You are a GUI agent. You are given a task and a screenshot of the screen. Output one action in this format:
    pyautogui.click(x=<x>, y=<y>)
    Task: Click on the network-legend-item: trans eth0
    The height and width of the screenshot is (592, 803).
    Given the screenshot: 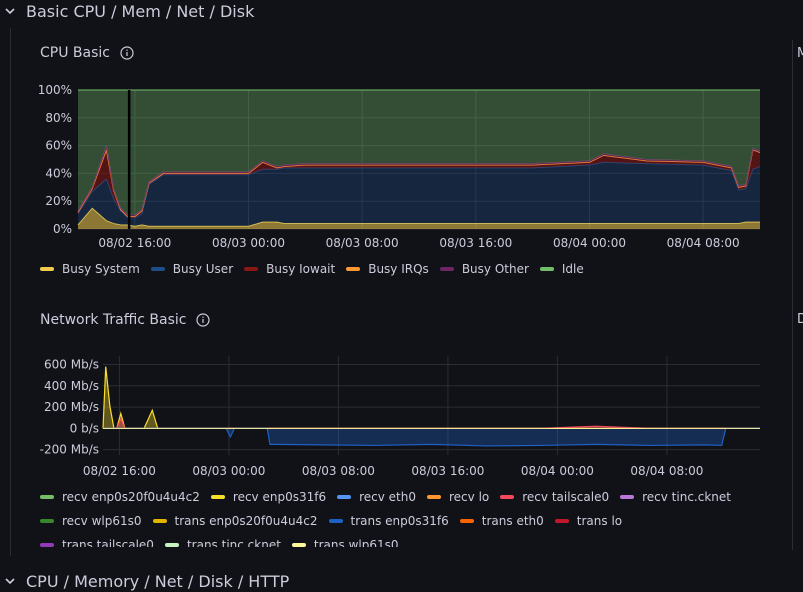 What is the action you would take?
    pyautogui.click(x=501, y=520)
    